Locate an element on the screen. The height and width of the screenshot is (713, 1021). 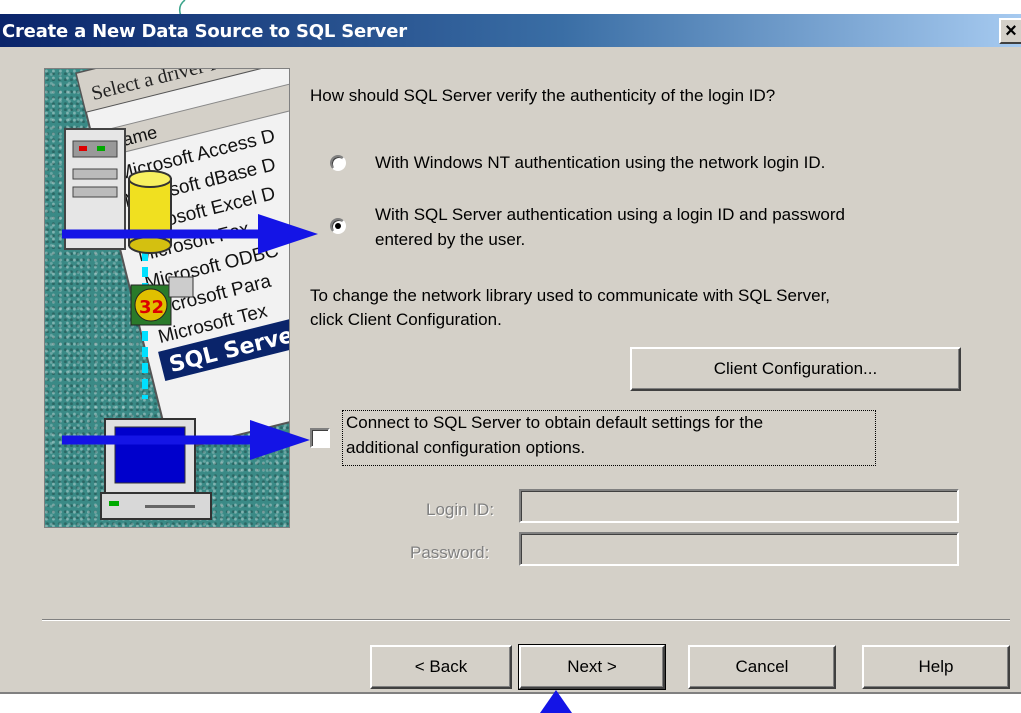
password-label: Password: is located at coordinates (450, 552).